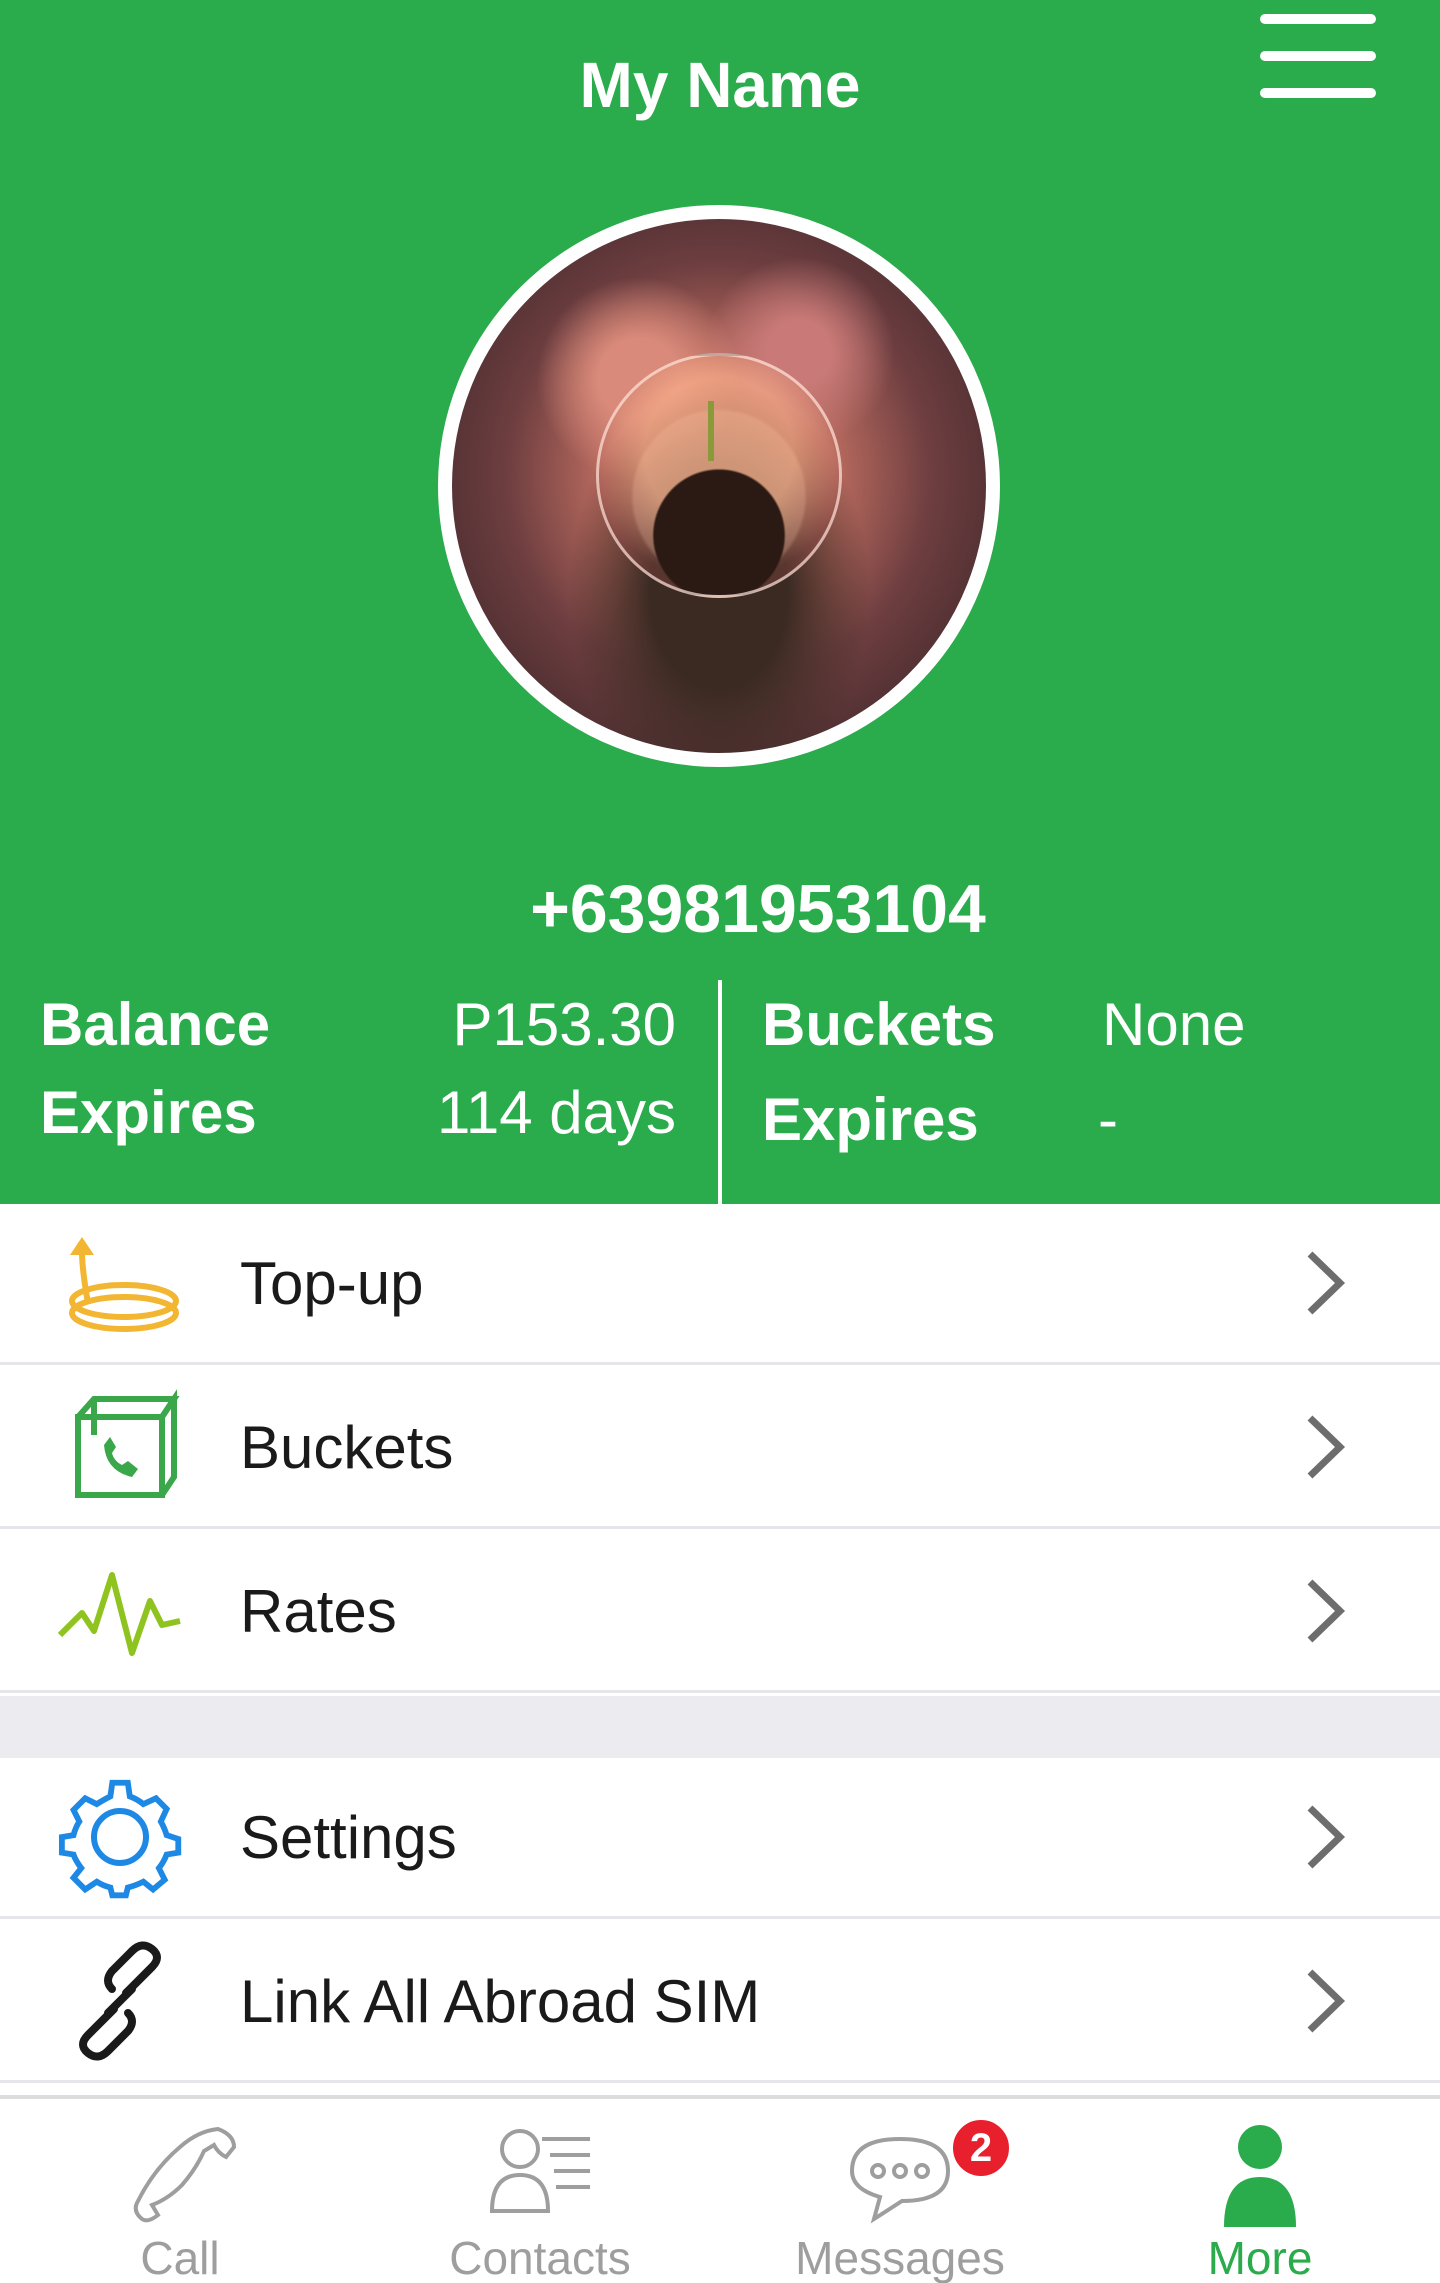 The width and height of the screenshot is (1440, 2283). What do you see at coordinates (1318, 56) in the screenshot?
I see `hamburger-menu-icon` at bounding box center [1318, 56].